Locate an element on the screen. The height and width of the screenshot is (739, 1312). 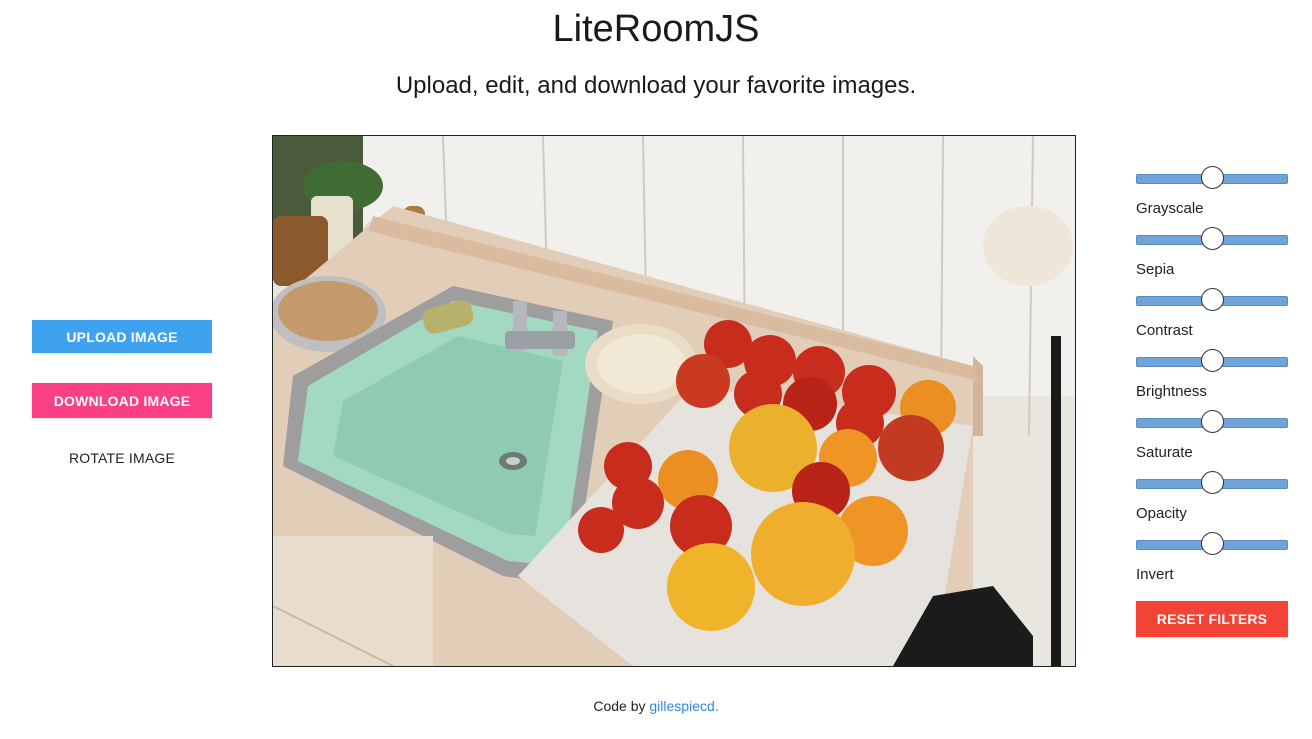
invert-label: Invert is located at coordinates (1155, 574).